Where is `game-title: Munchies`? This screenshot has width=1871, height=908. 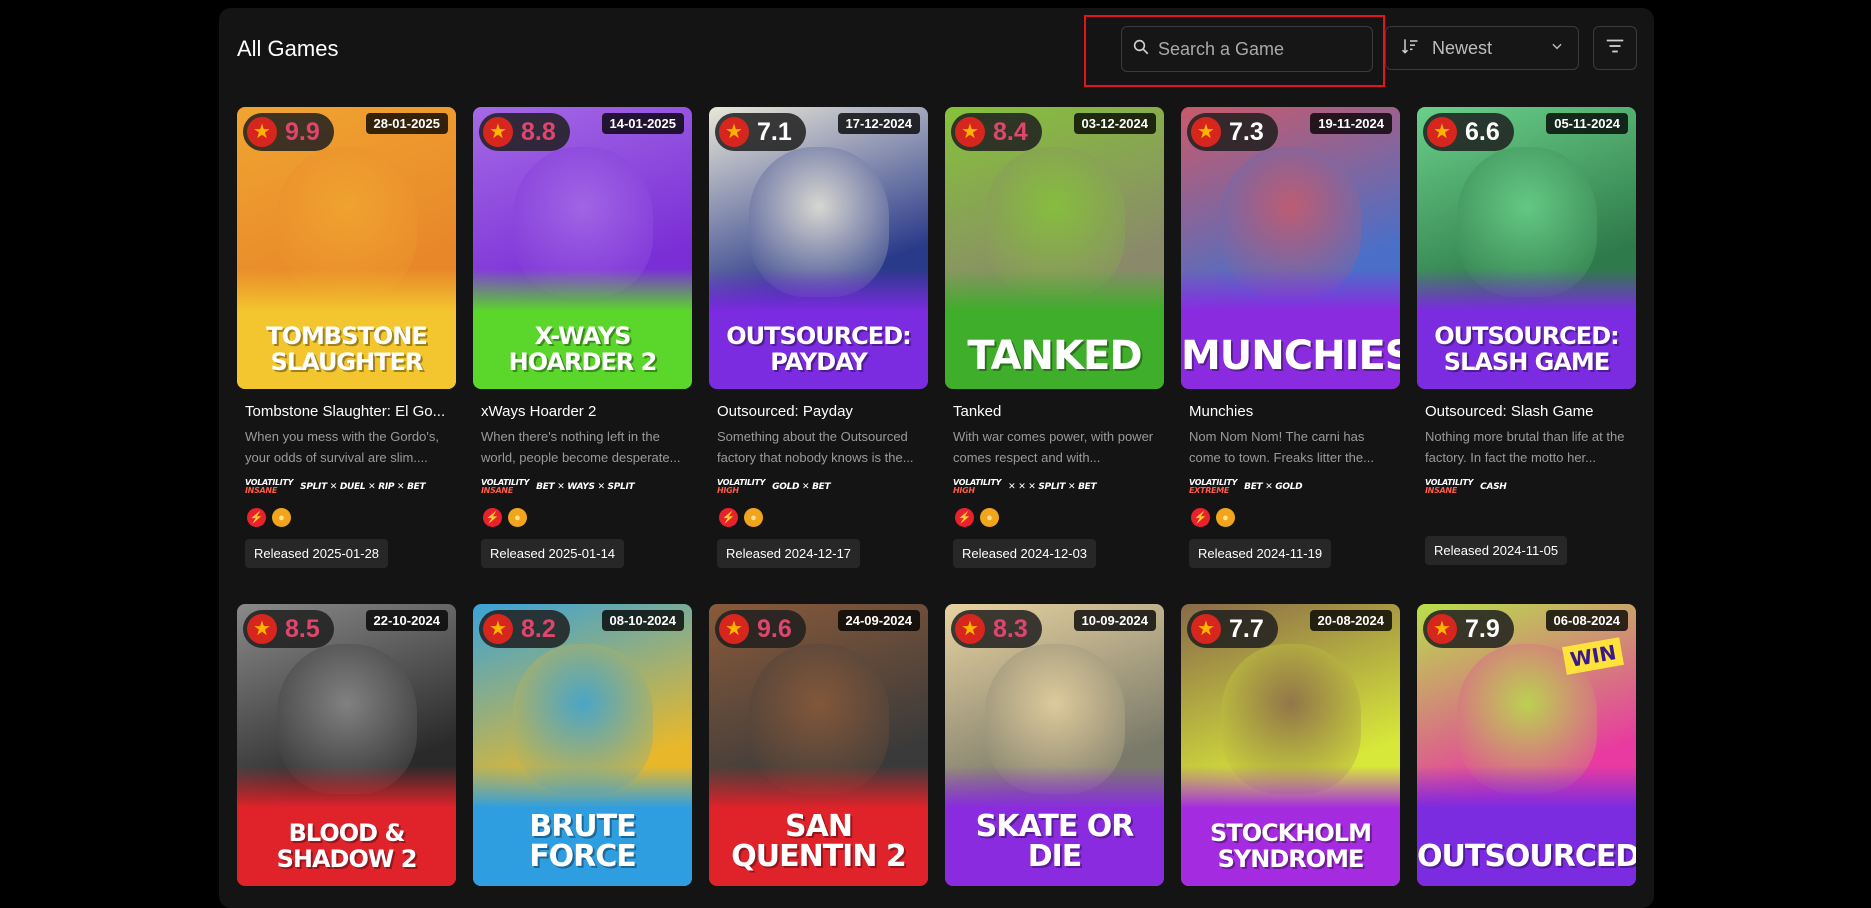 game-title: Munchies is located at coordinates (1287, 411).